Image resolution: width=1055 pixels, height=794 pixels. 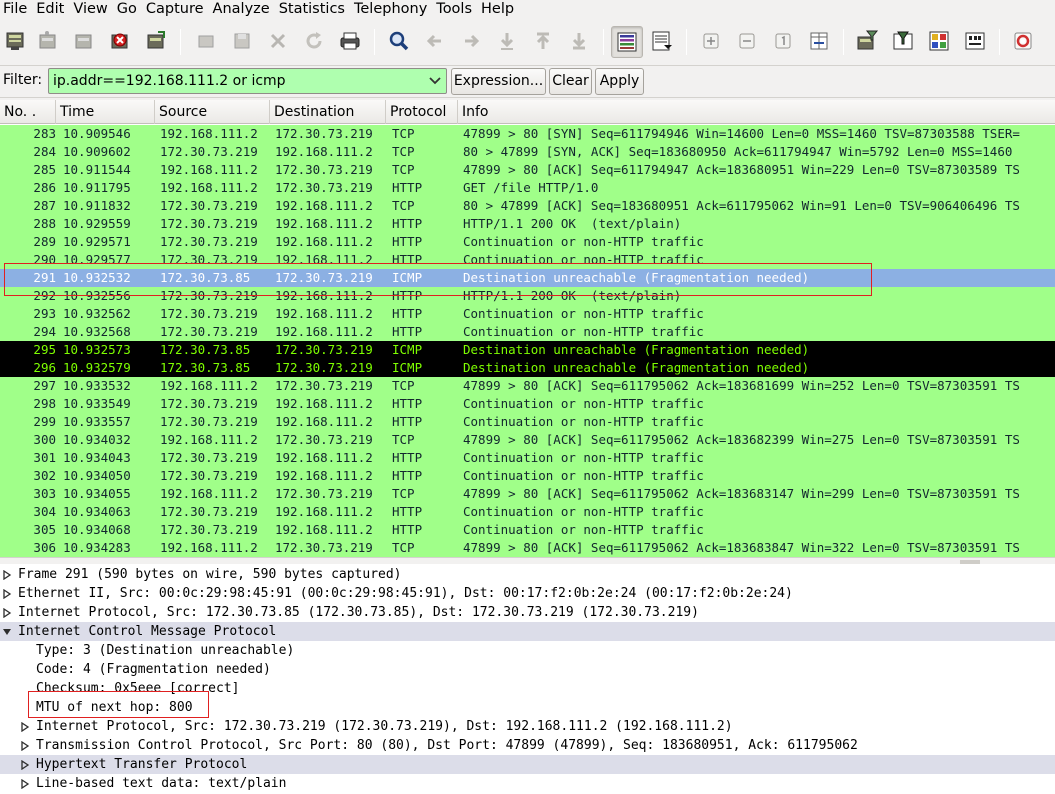 What do you see at coordinates (435, 81) in the screenshot?
I see `chevron-down-icon` at bounding box center [435, 81].